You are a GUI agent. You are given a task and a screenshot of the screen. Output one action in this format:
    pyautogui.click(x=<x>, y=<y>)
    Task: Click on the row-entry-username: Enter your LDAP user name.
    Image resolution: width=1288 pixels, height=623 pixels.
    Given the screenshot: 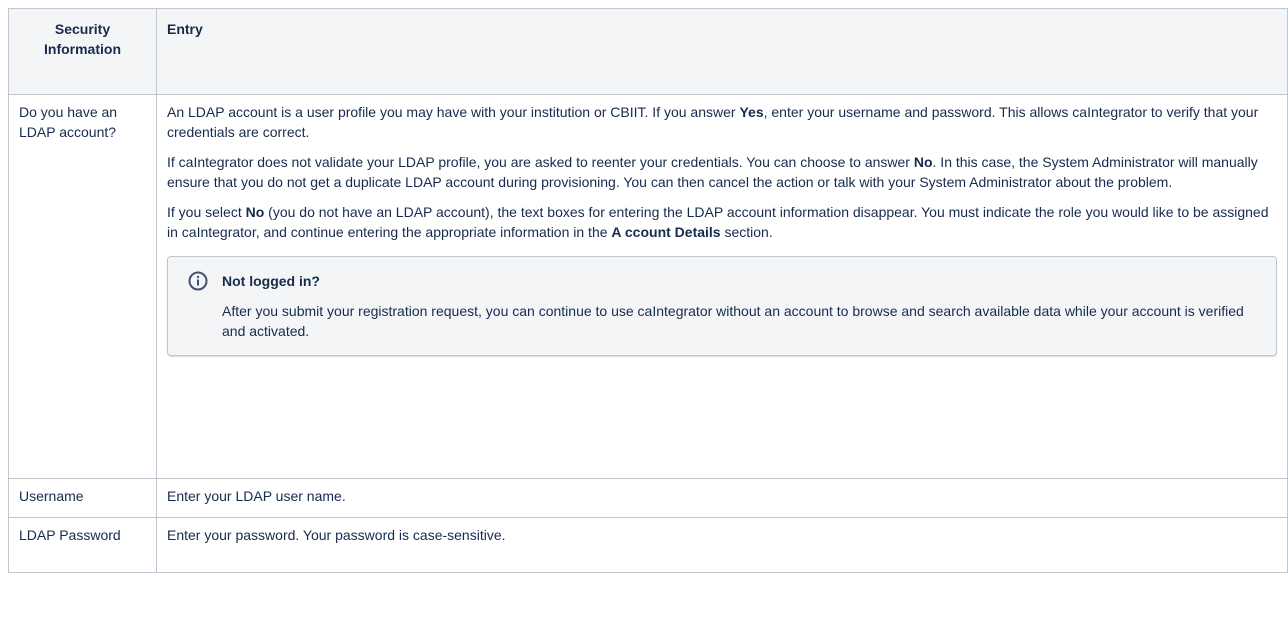 What is the action you would take?
    pyautogui.click(x=722, y=498)
    